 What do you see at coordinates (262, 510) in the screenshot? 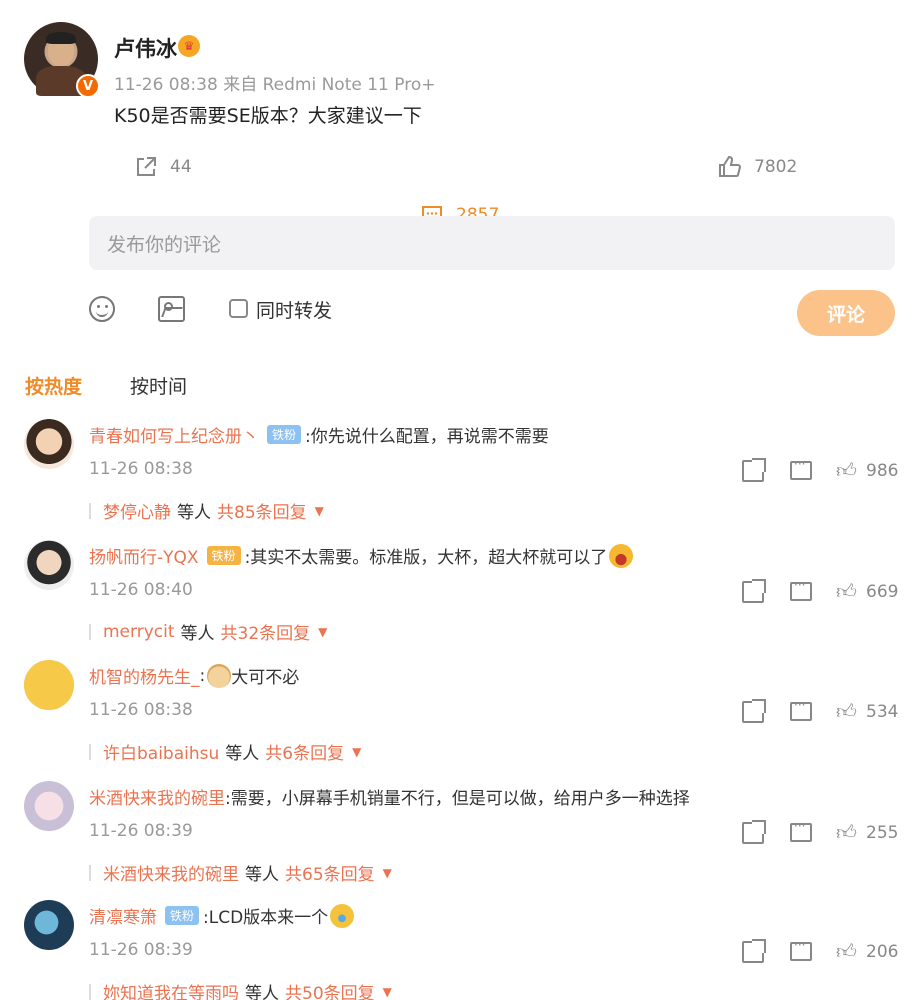
I see `reply-count: 共85条回复` at bounding box center [262, 510].